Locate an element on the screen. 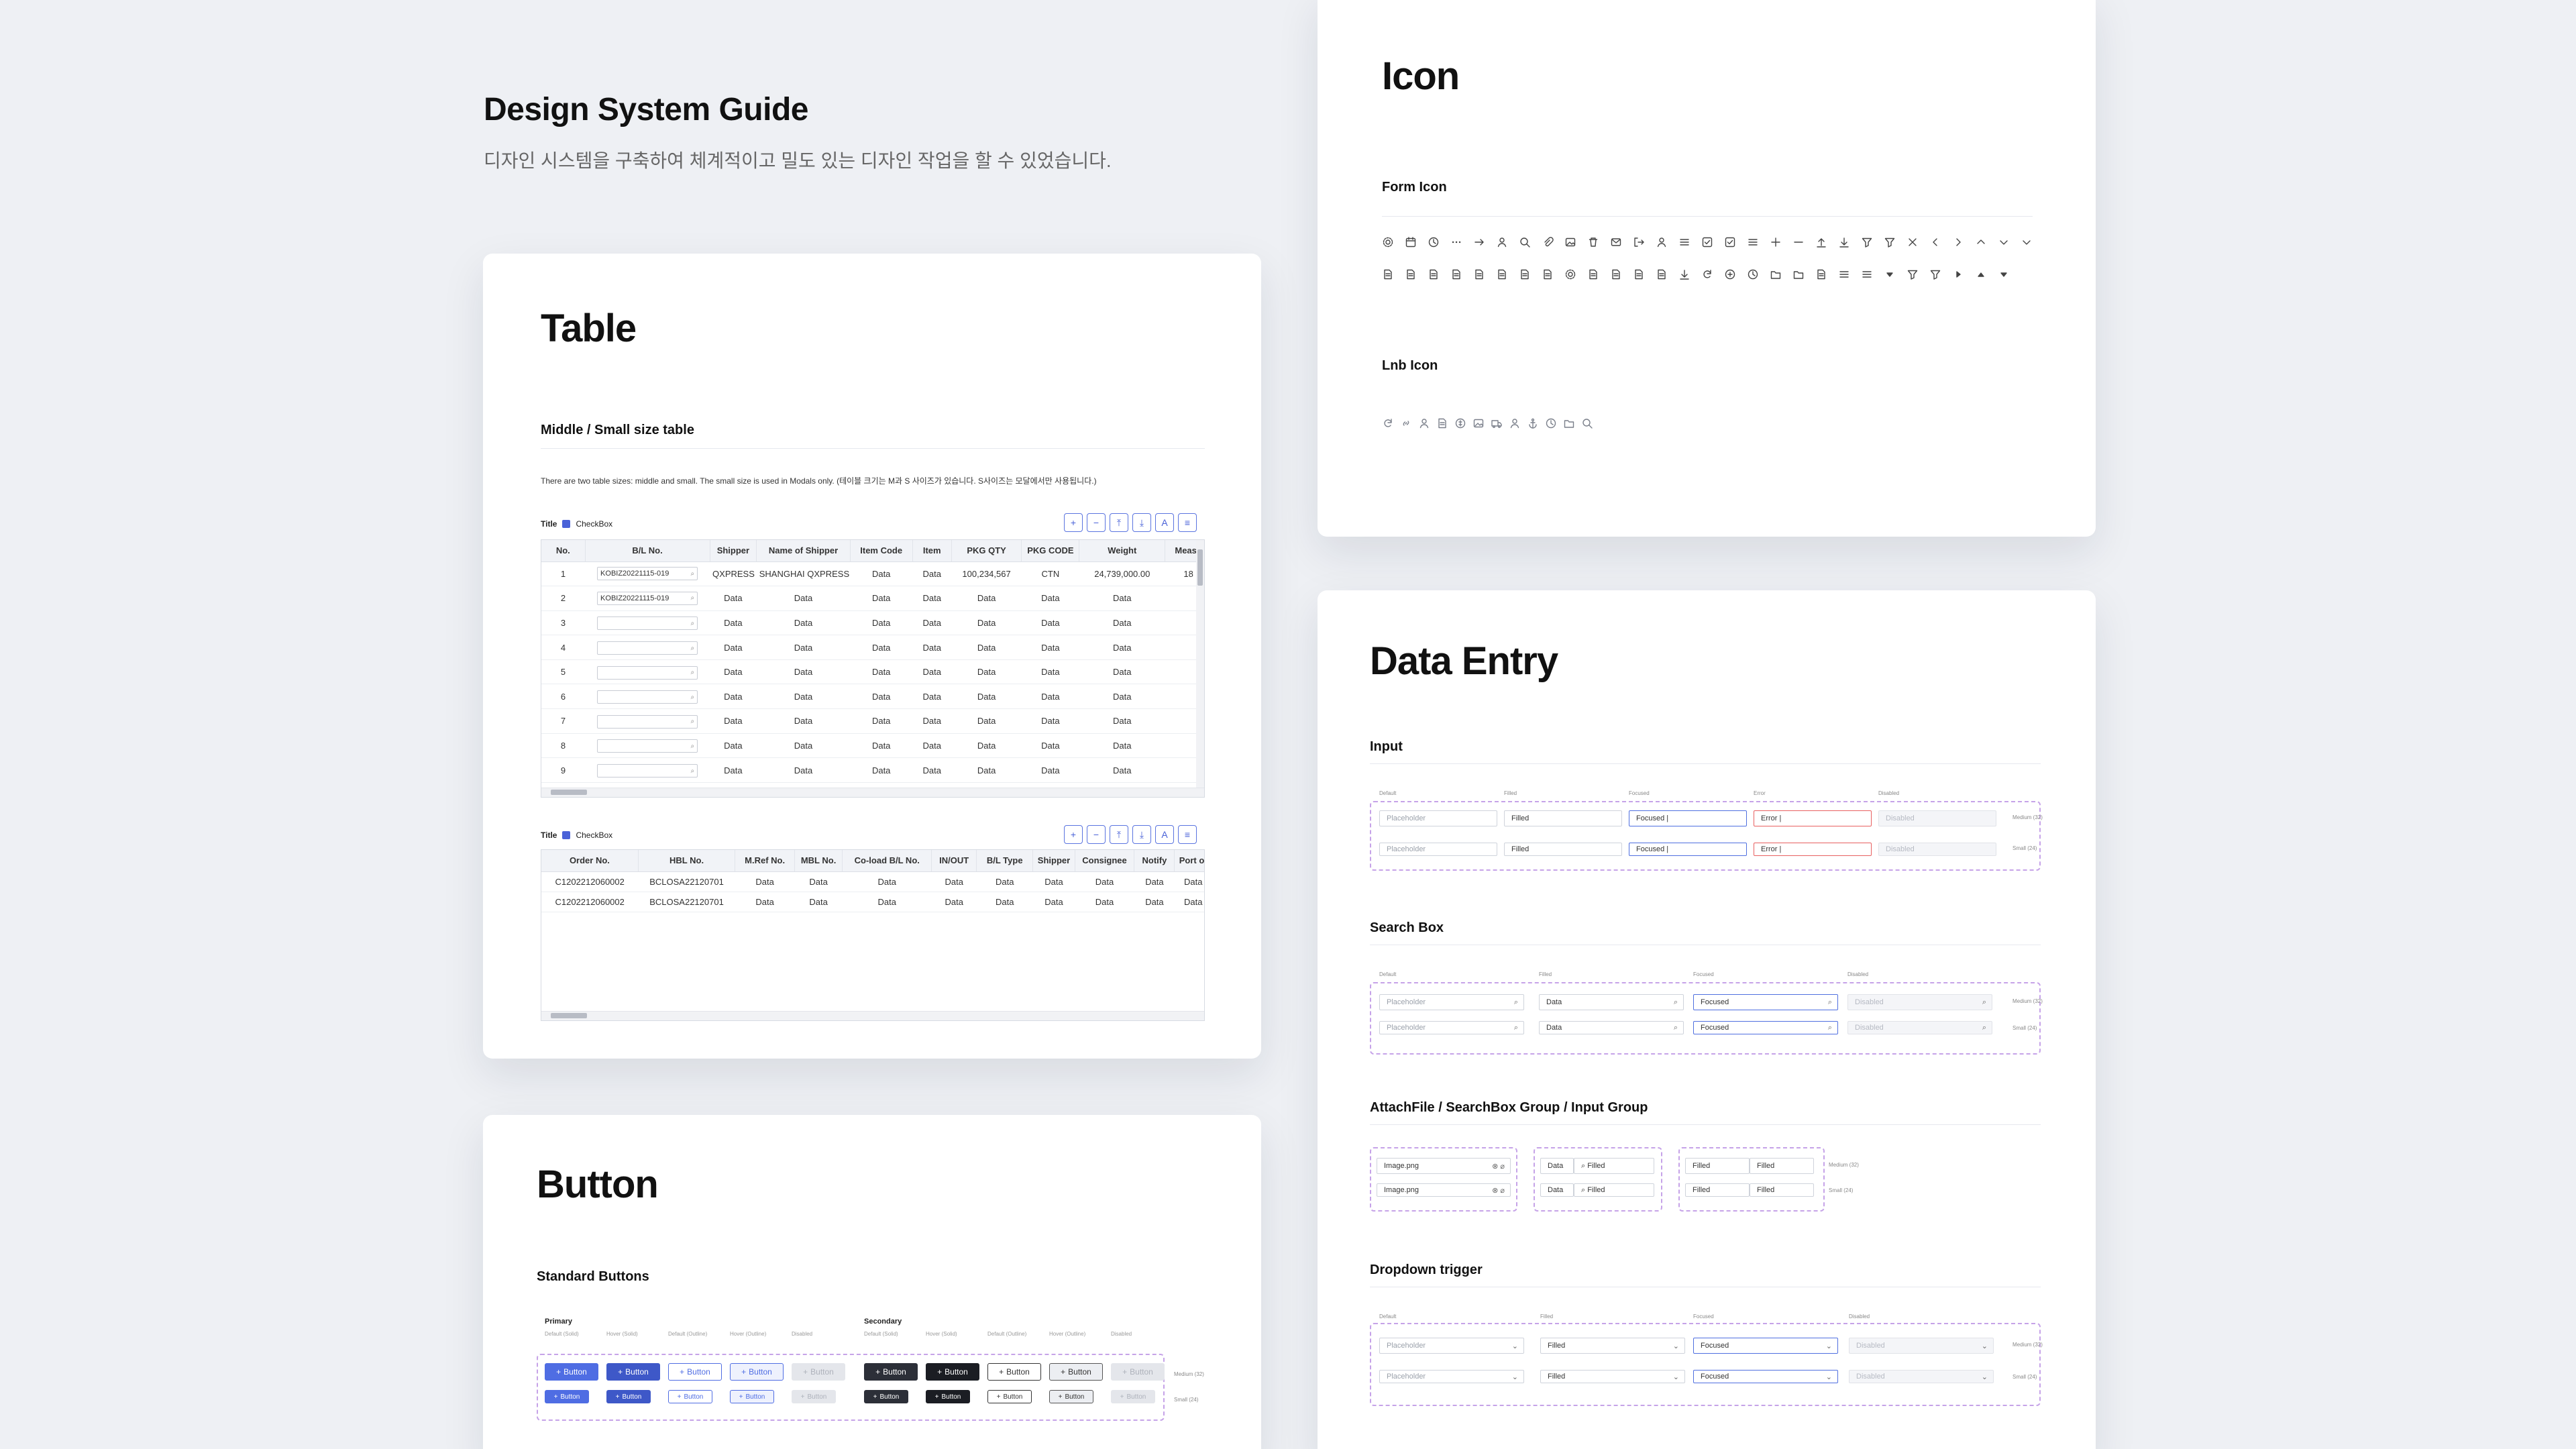  table-tool-button: ⤒ is located at coordinates (1119, 522).